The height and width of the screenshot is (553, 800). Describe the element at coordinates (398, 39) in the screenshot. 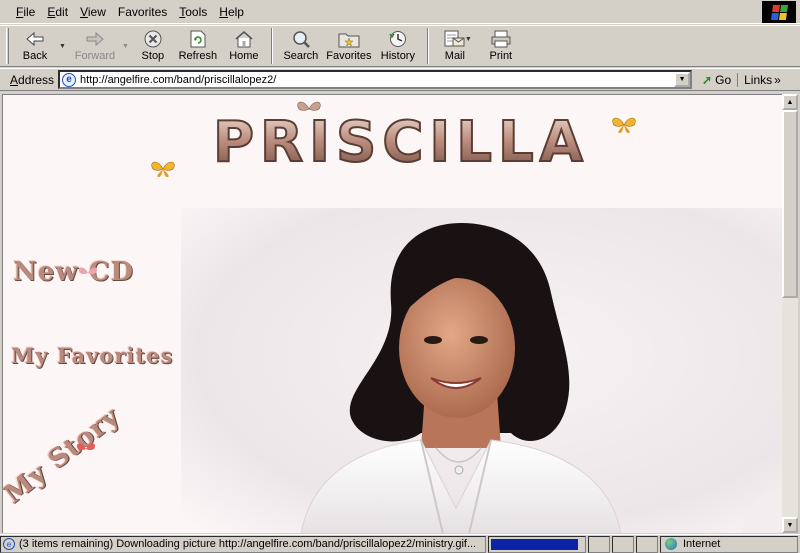

I see `history-icon` at that location.